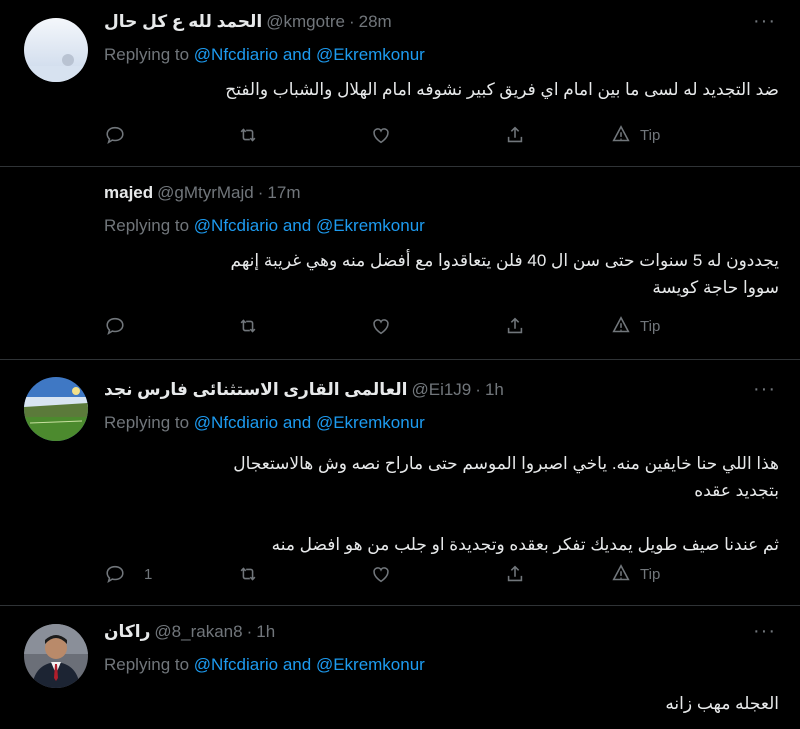 This screenshot has height=729, width=800. Describe the element at coordinates (441, 703) in the screenshot. I see `tweet-text: العجله مهب زانه` at that location.